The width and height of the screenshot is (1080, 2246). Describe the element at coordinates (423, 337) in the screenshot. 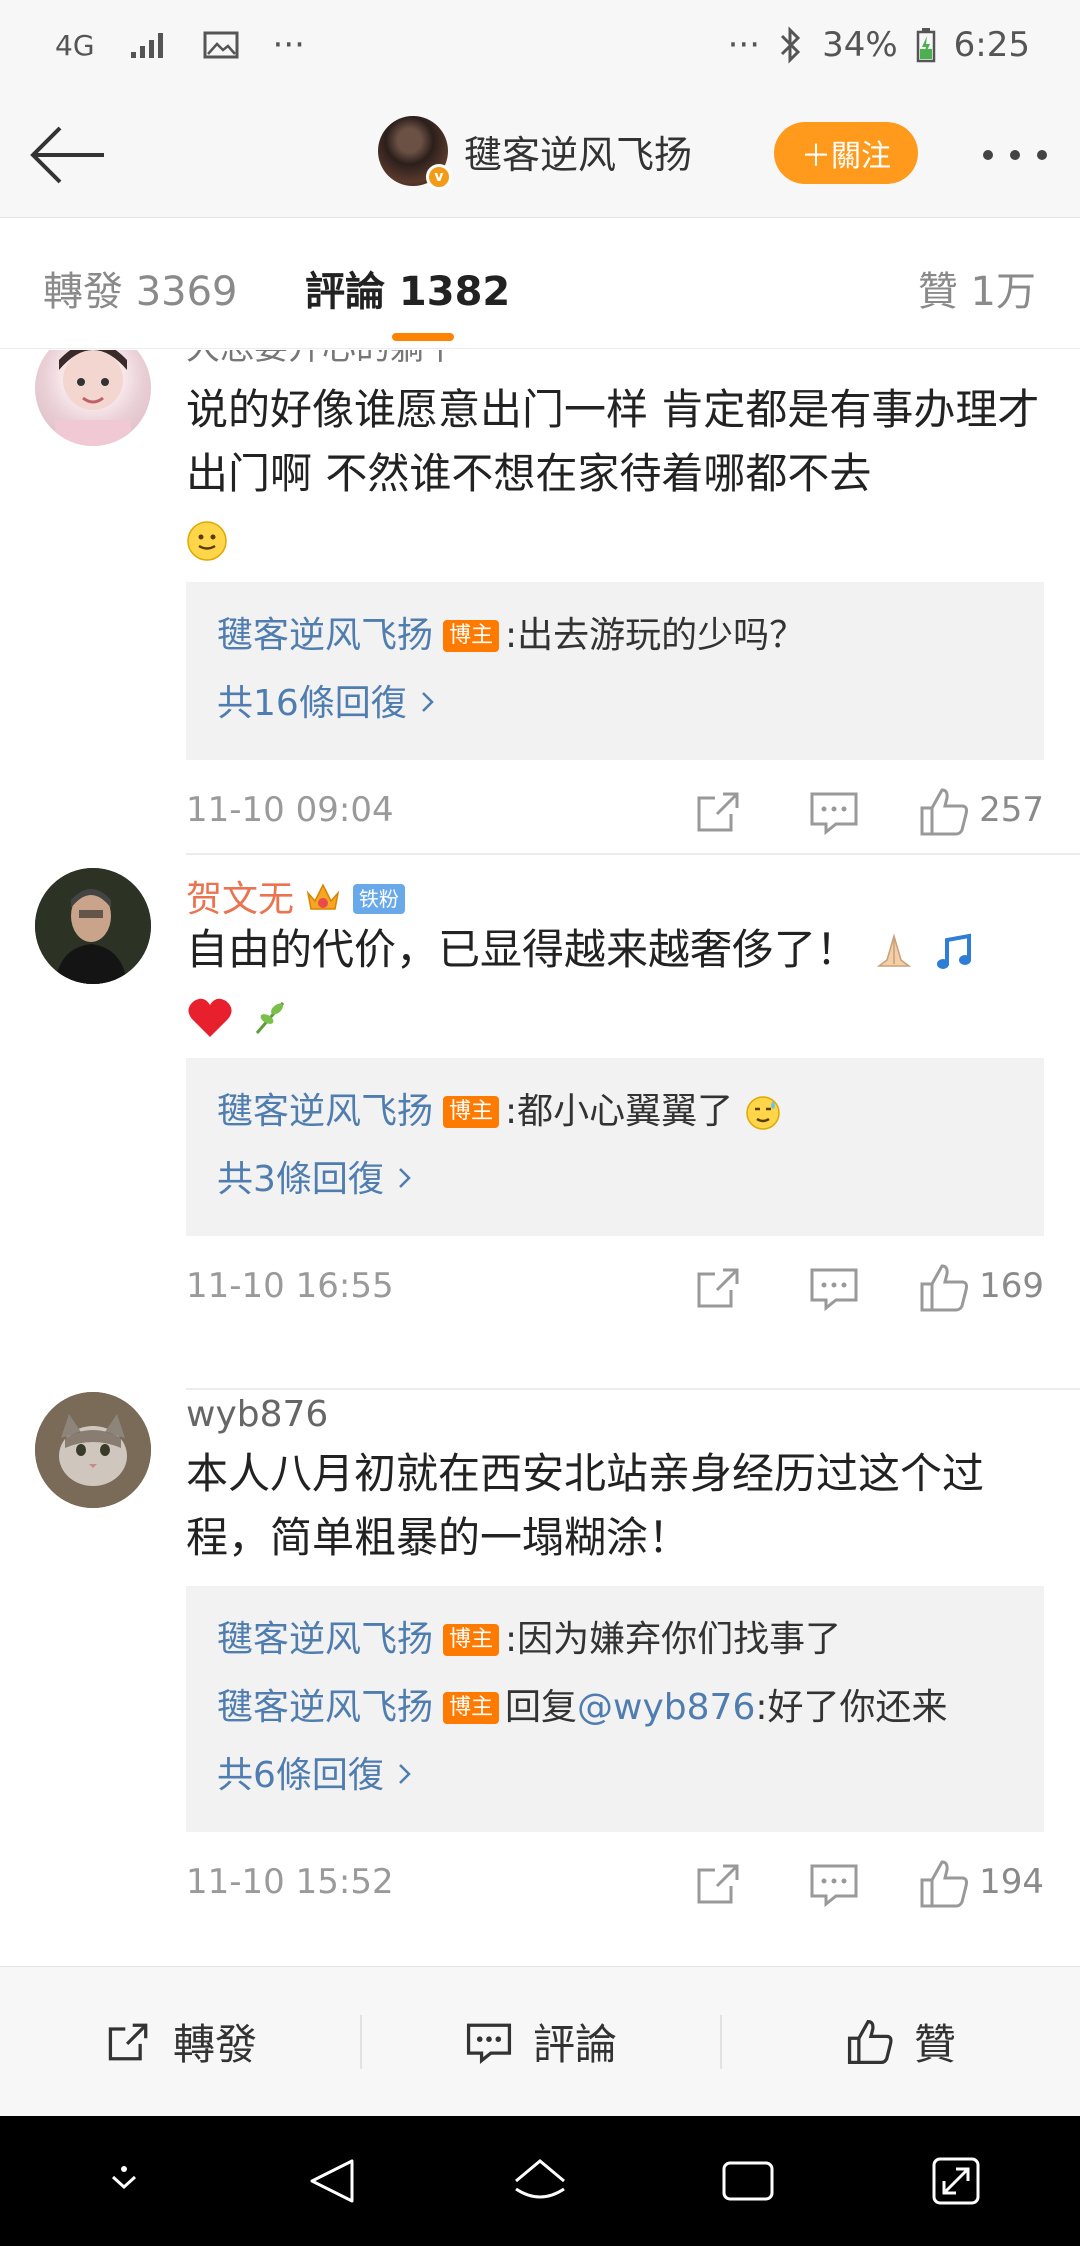

I see `active-tab-indicator` at that location.